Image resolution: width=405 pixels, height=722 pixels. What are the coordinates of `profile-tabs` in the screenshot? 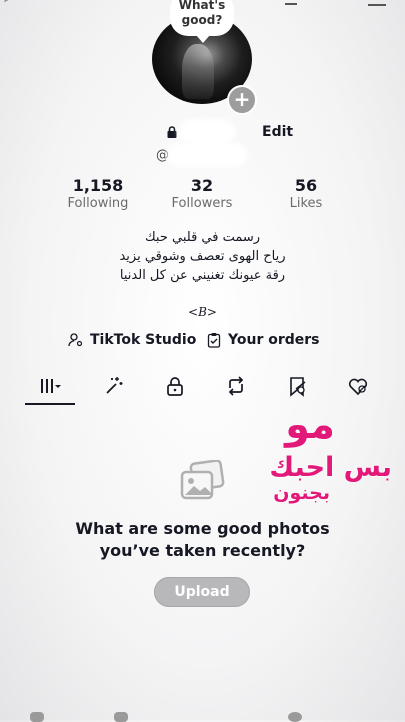 It's located at (202, 386).